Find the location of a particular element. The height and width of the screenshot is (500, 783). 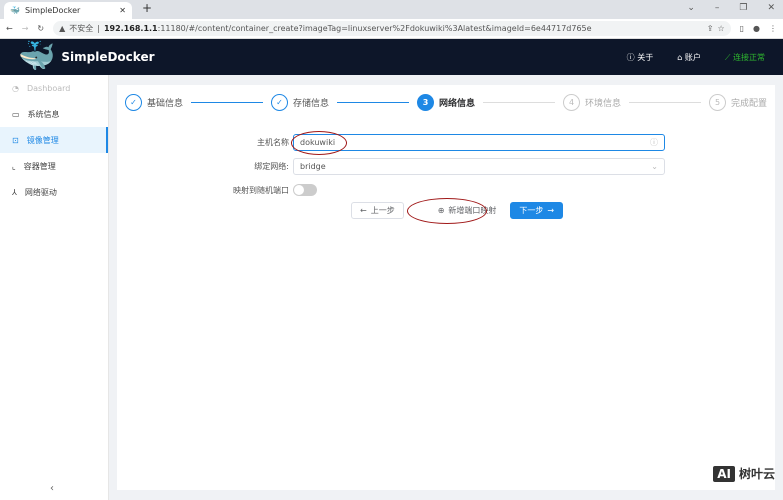

sidepanel-icon: ▯ is located at coordinates (742, 28).